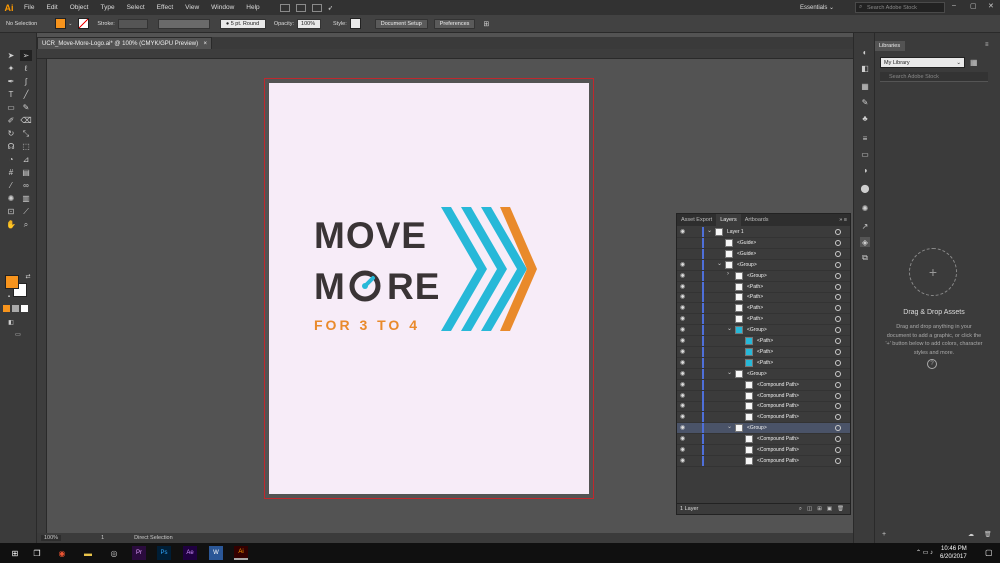 The image size is (1000, 563). What do you see at coordinates (24, 308) in the screenshot?
I see `none-mode-icon` at bounding box center [24, 308].